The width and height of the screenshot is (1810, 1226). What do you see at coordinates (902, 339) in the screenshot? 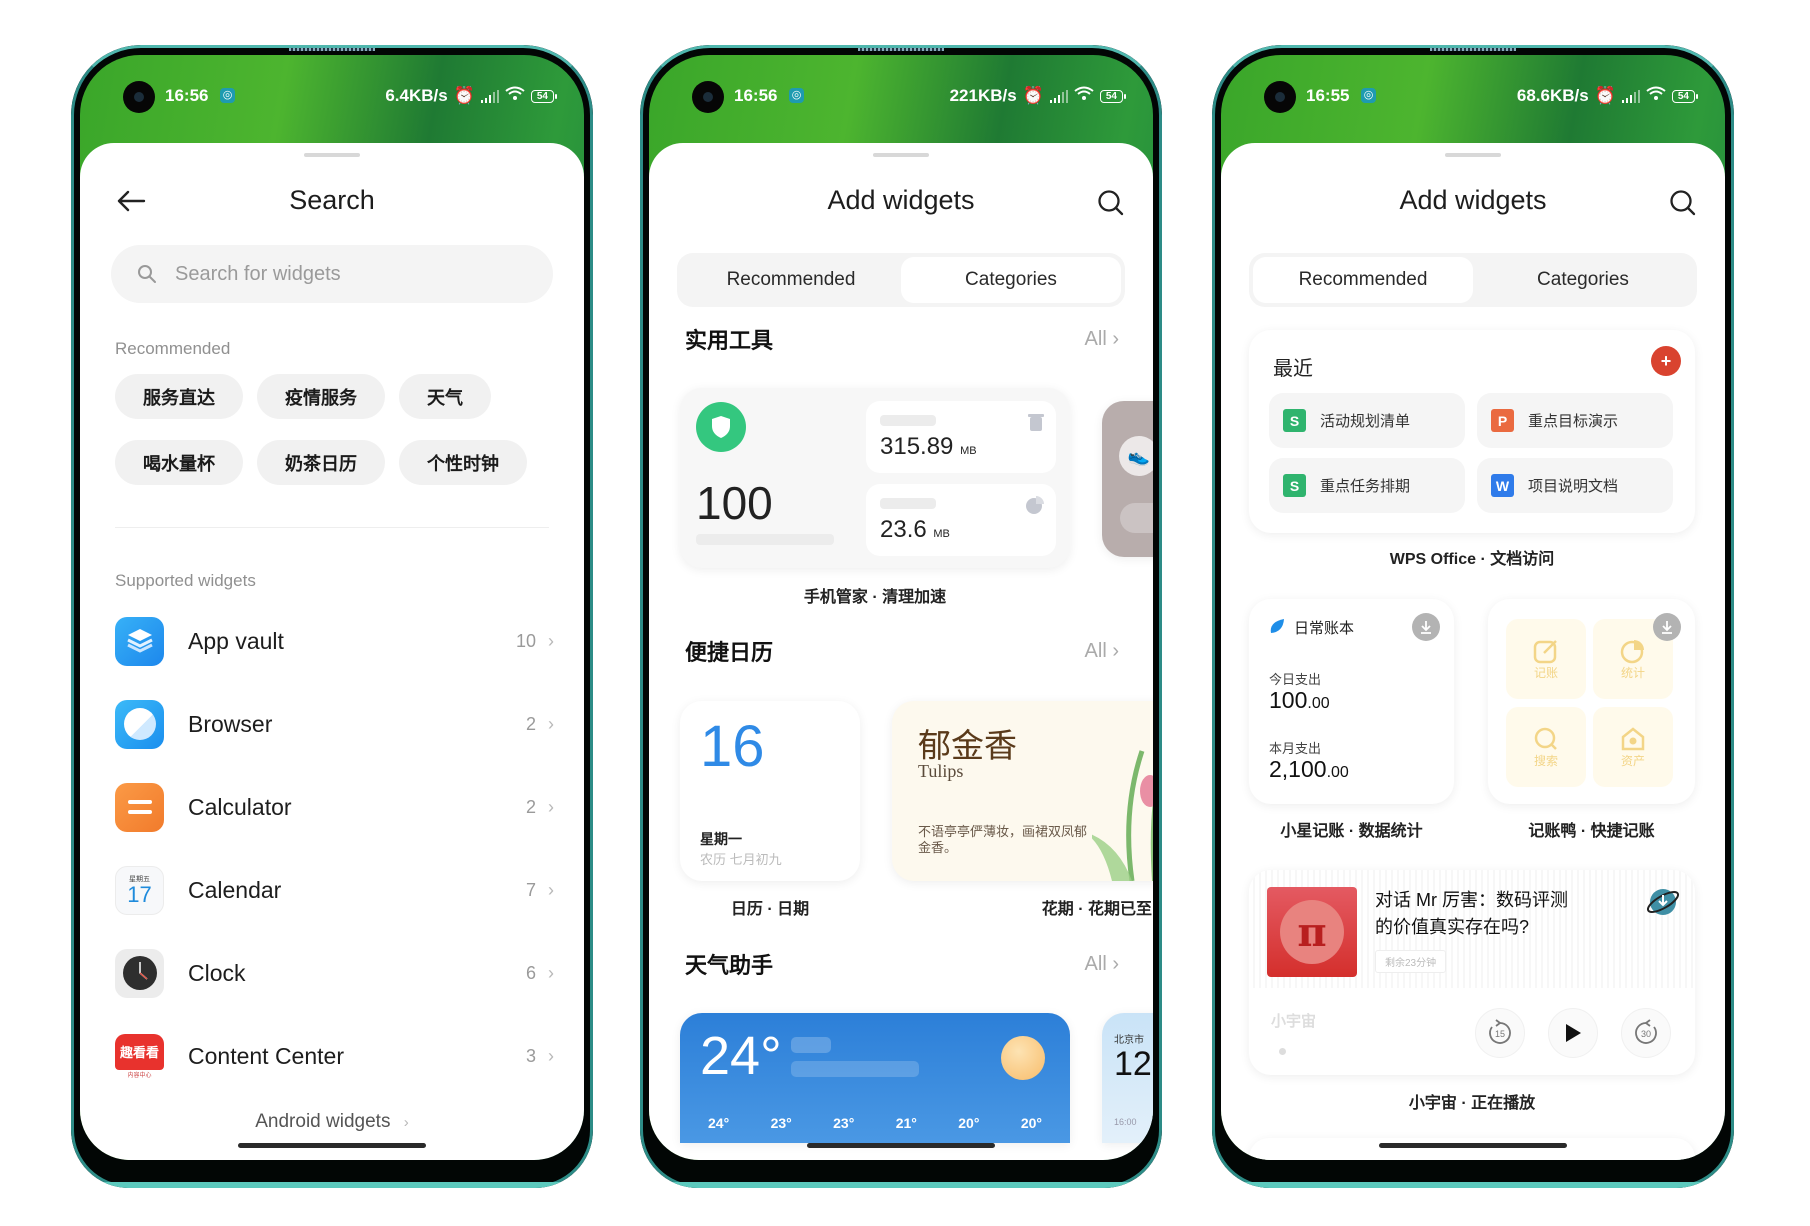
I see `section-header-tools: 实用工具 All ›` at bounding box center [902, 339].